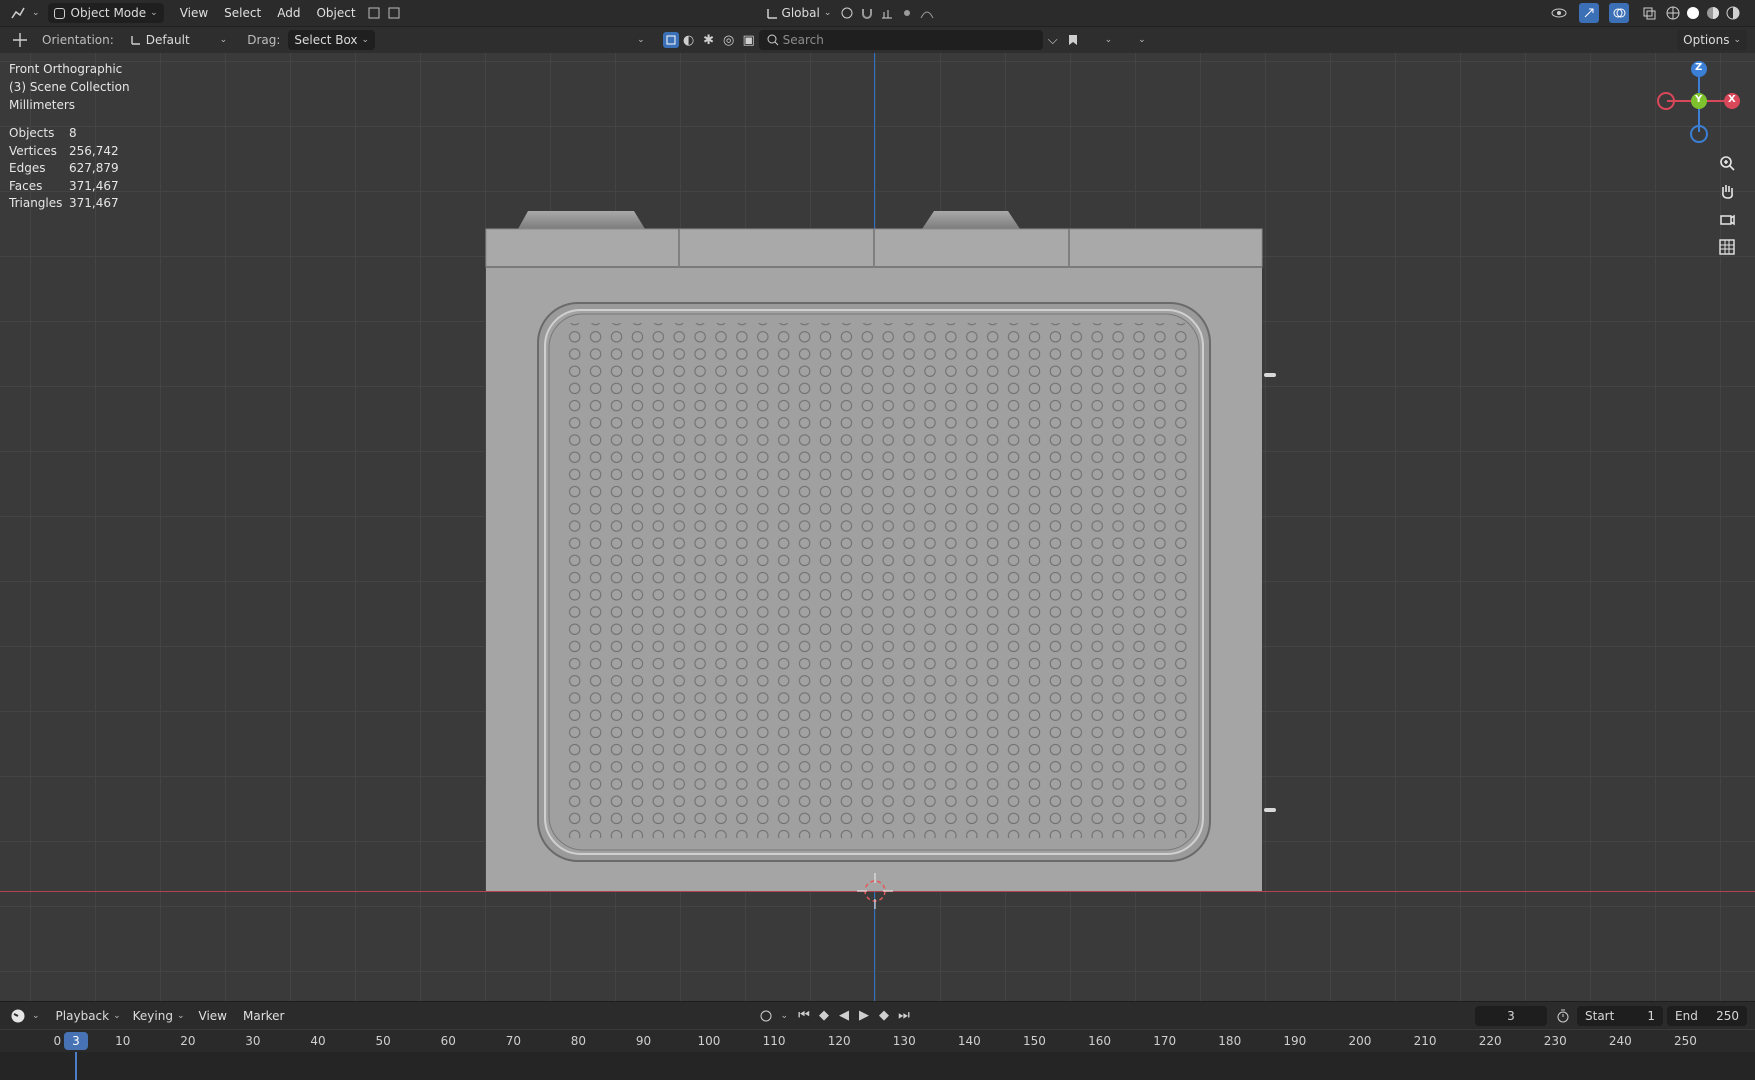 The width and height of the screenshot is (1755, 1080). I want to click on ruler-tick-label: 190, so click(1295, 1041).